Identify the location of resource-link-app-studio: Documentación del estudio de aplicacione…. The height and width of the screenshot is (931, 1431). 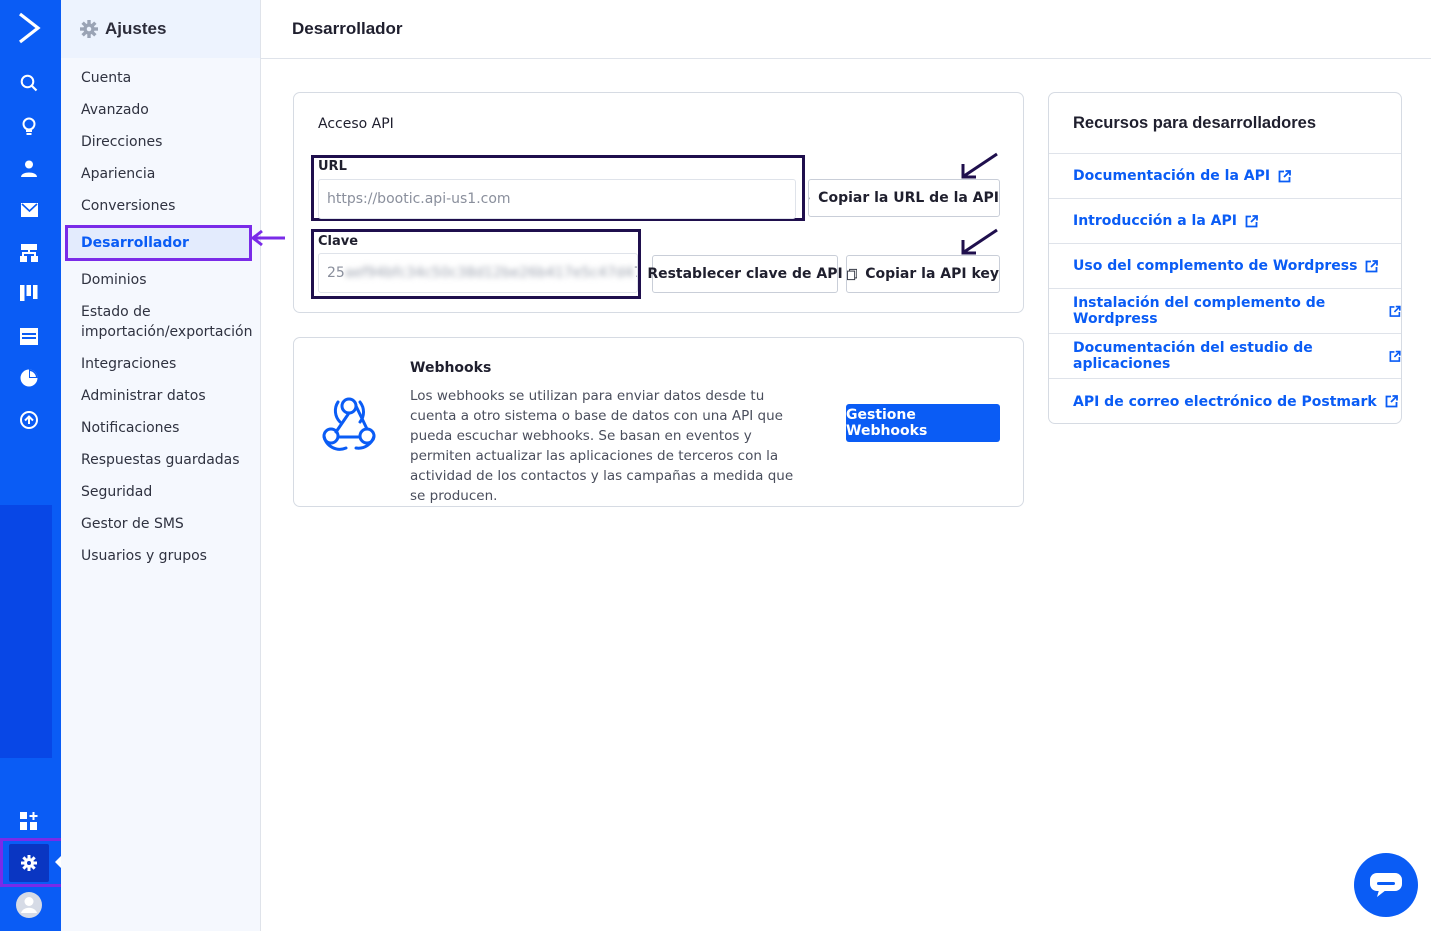
(1225, 356).